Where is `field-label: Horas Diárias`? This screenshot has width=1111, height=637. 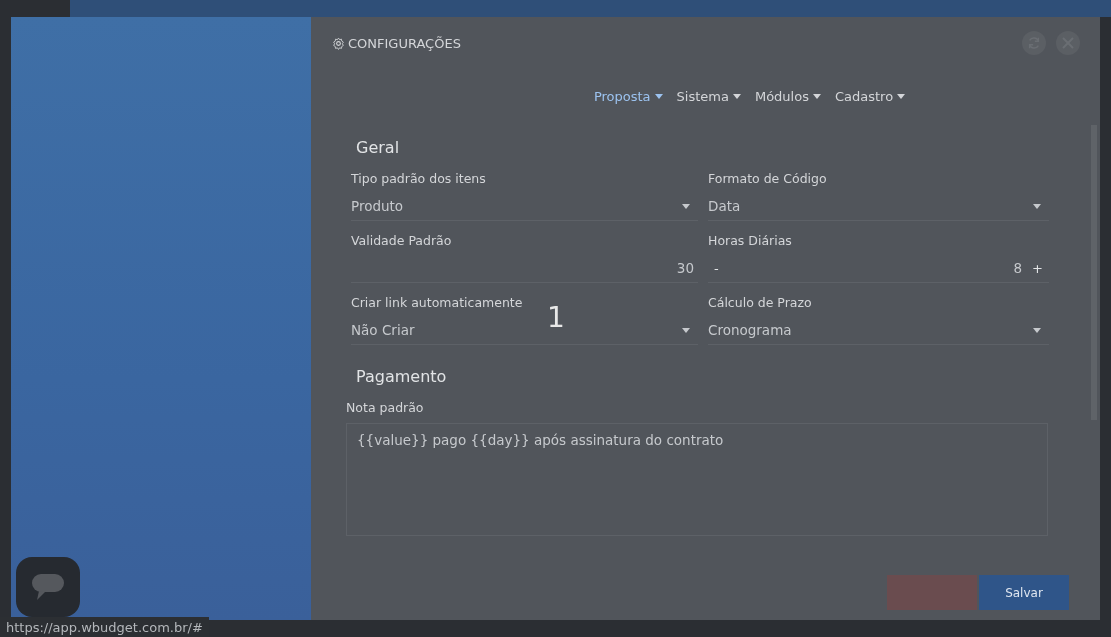 field-label: Horas Diárias is located at coordinates (750, 240).